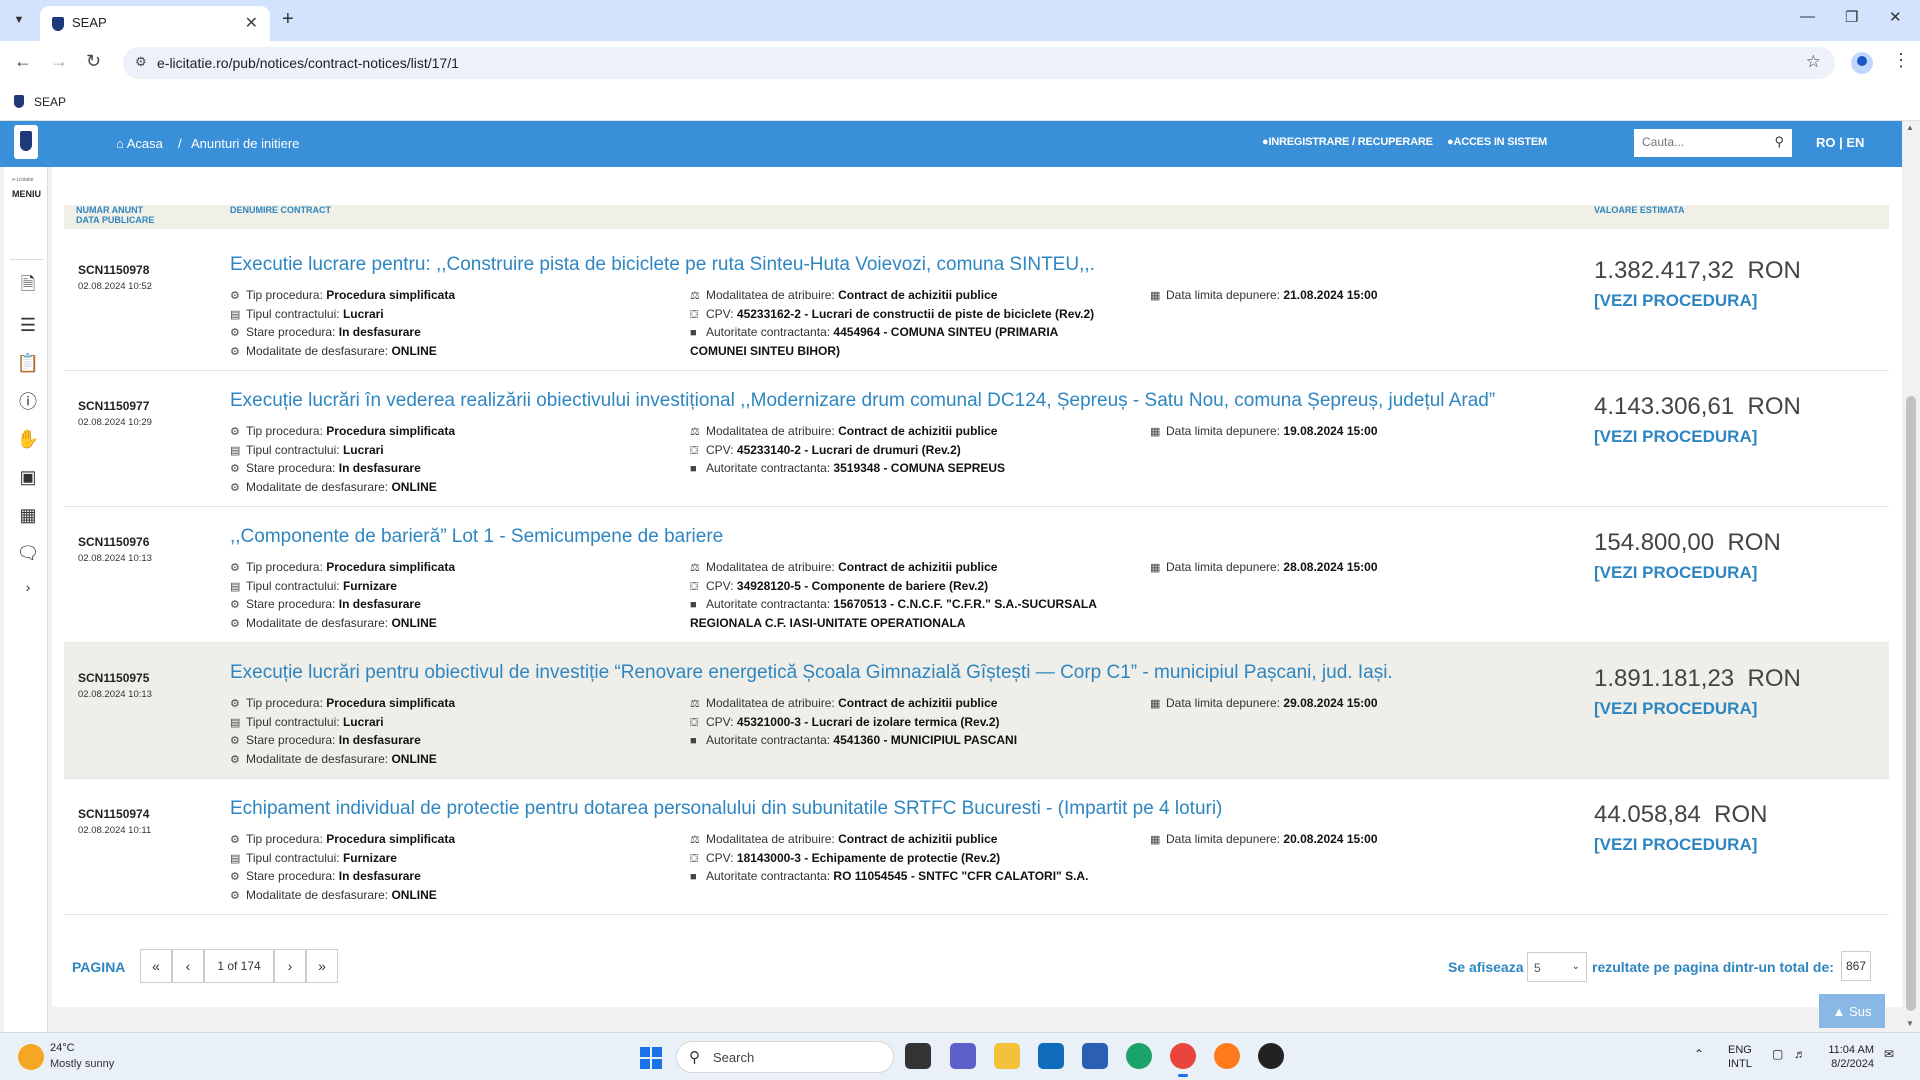 This screenshot has width=1920, height=1080. I want to click on hand-money-icon: ✋, so click(28, 439).